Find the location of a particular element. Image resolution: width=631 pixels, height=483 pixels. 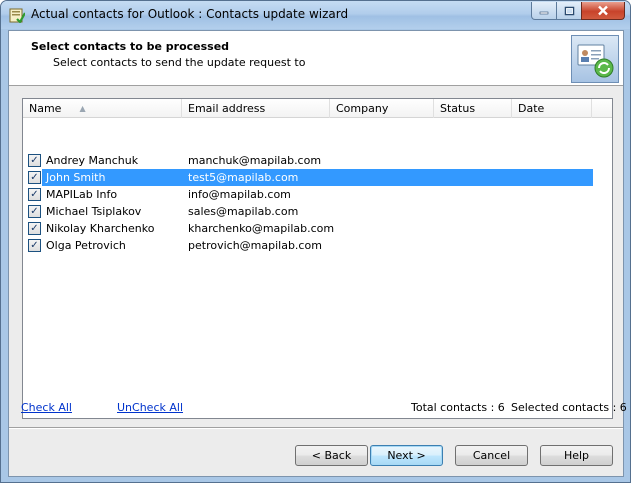

table-row: ✓ John Smith test5@mapilab.com is located at coordinates (308, 177).